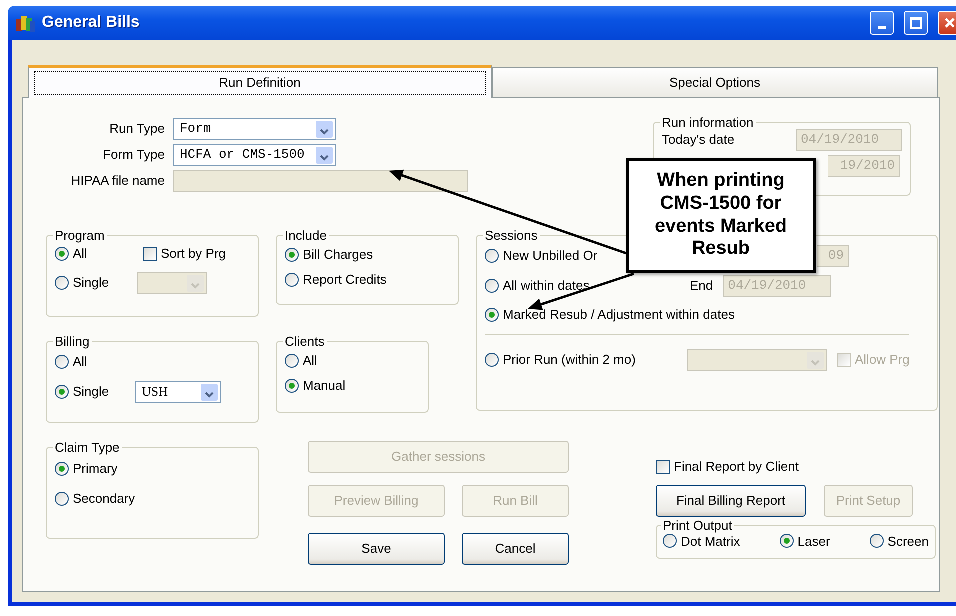  What do you see at coordinates (710, 541) in the screenshot?
I see `radio-label: Dot Matrix` at bounding box center [710, 541].